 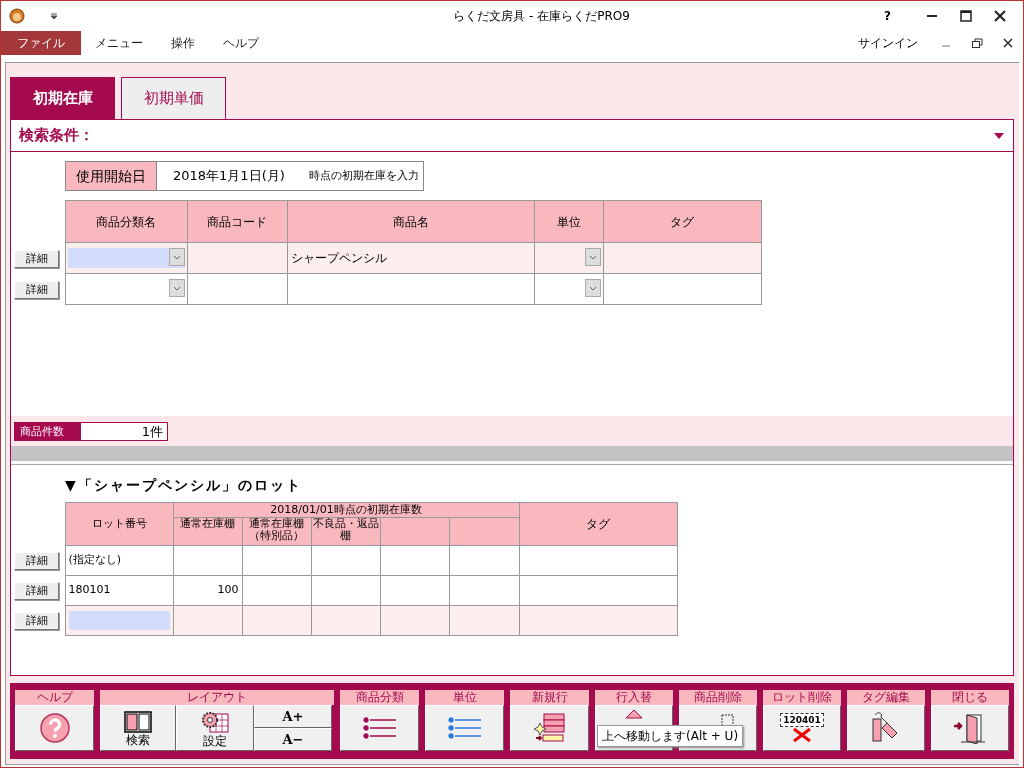 I want to click on window-title: らくだ文房具 - 在庫らくだPRO9, so click(x=541, y=16).